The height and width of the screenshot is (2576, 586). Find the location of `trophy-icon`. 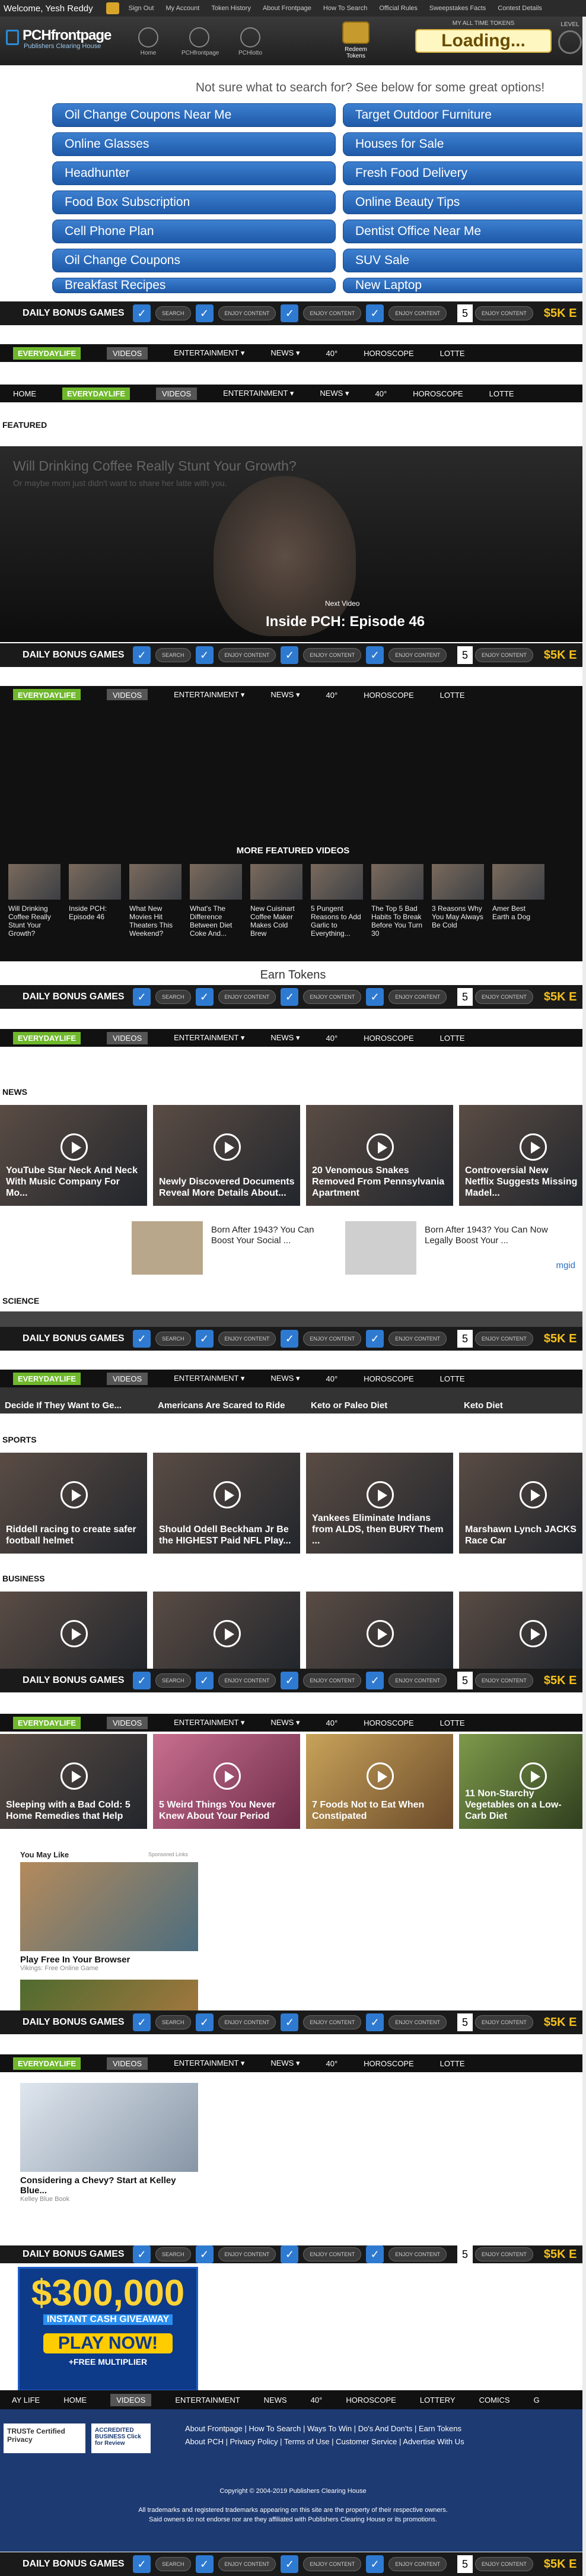

trophy-icon is located at coordinates (112, 8).